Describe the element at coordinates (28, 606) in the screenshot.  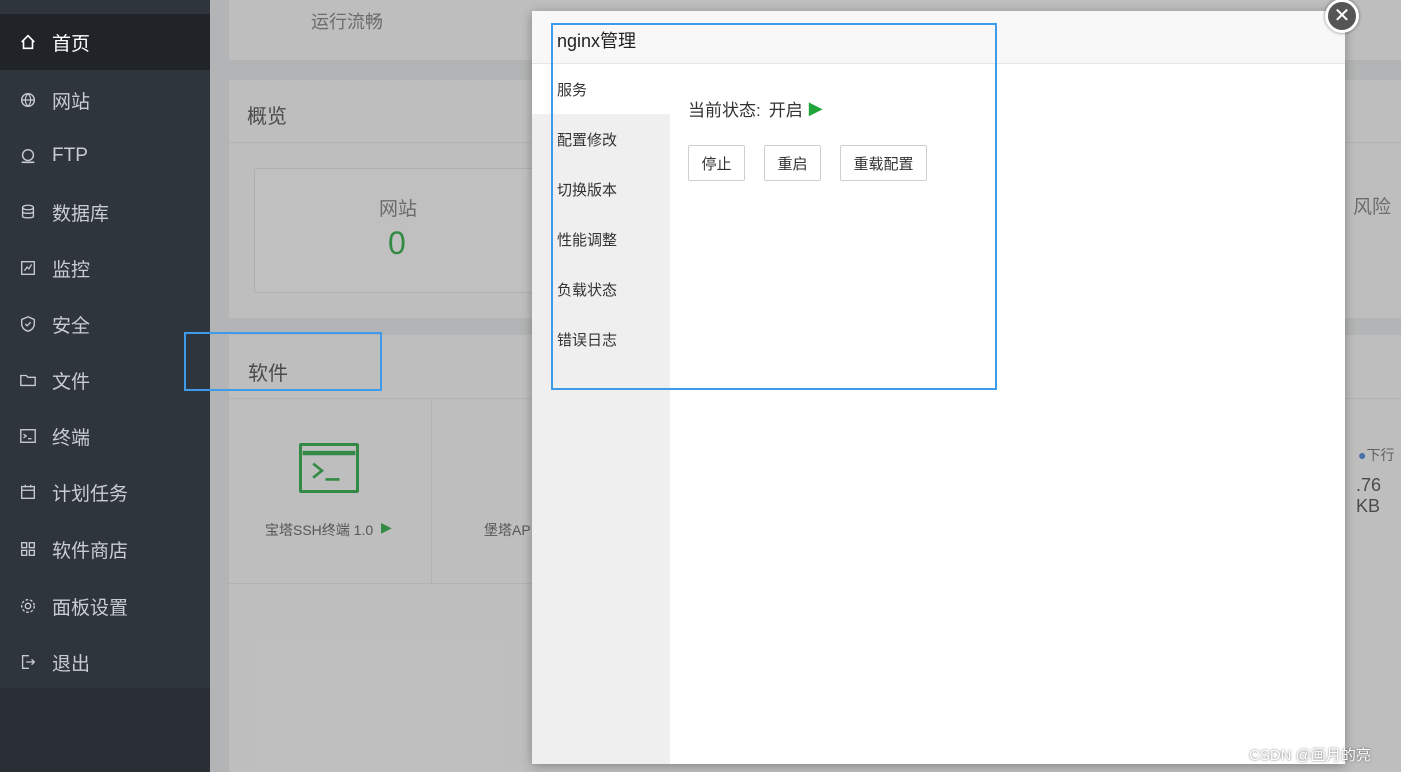
I see `gear-icon` at that location.